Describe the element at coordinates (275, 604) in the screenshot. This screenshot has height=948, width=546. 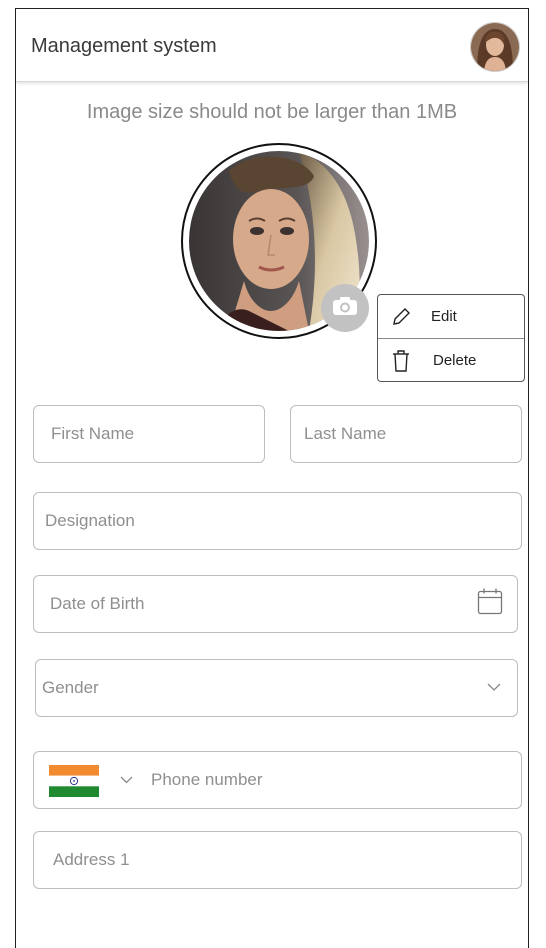
I see `date-of-birth-input: Date of Birth` at that location.